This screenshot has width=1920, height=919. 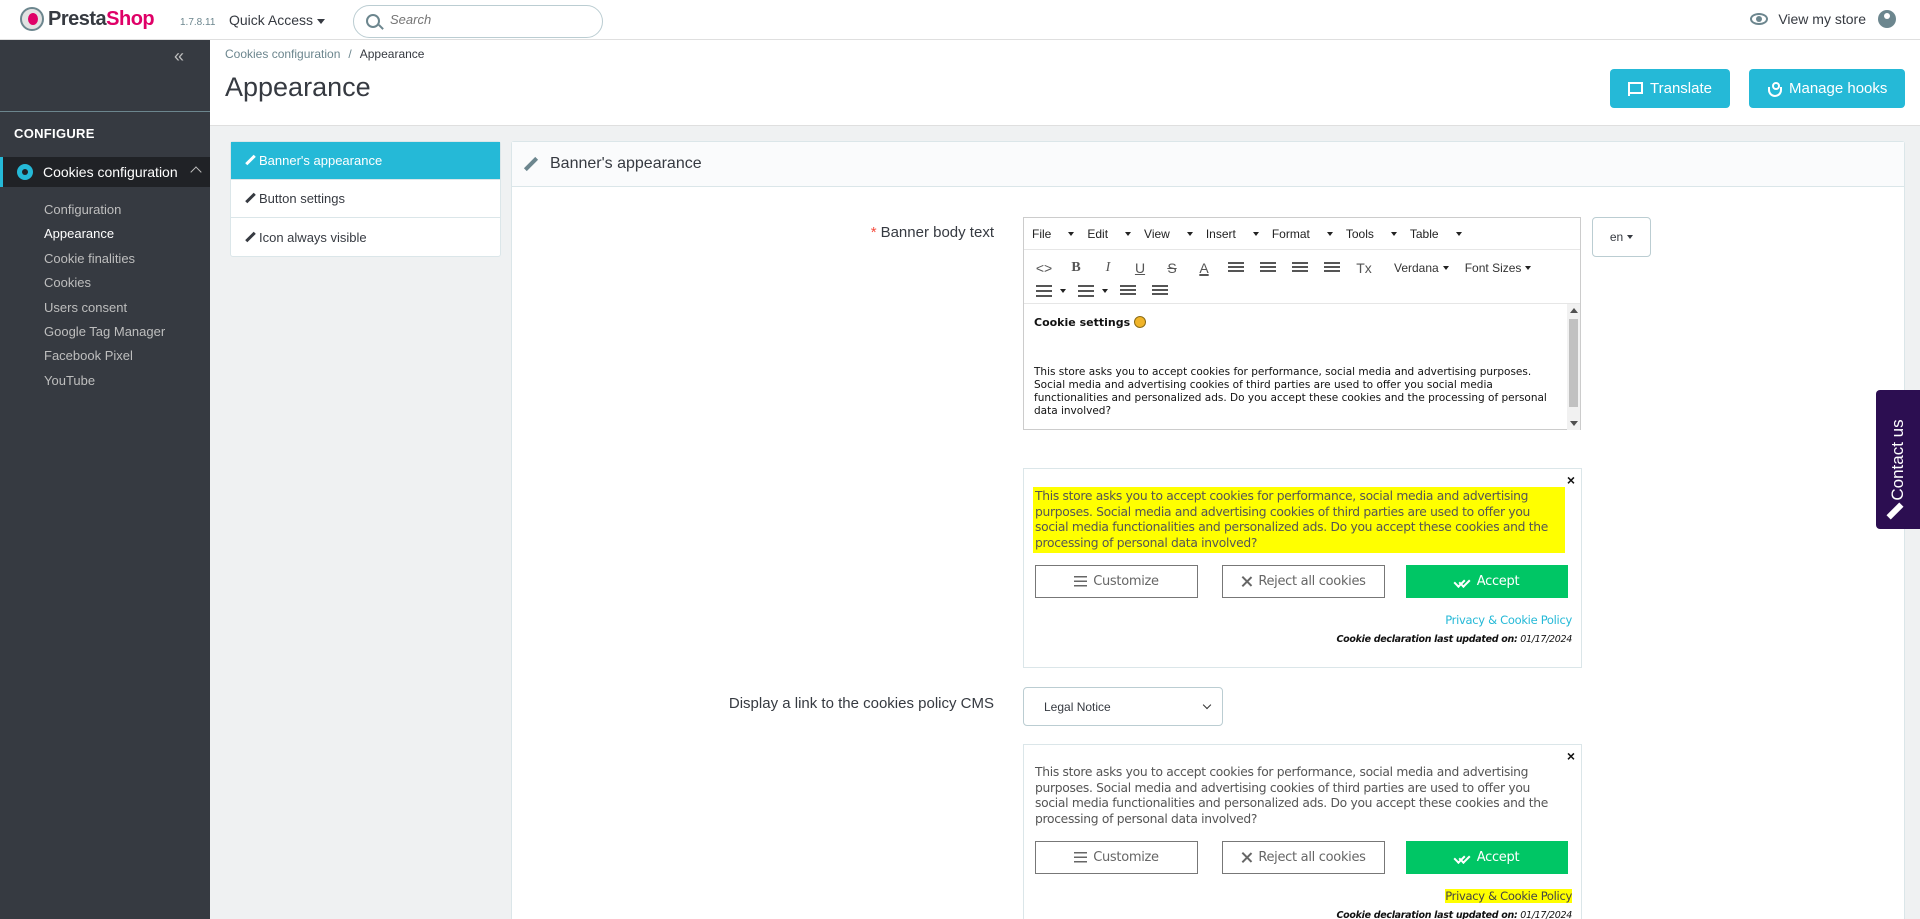 I want to click on declared-label: Cookie declaration last updated on:, so click(x=1427, y=914).